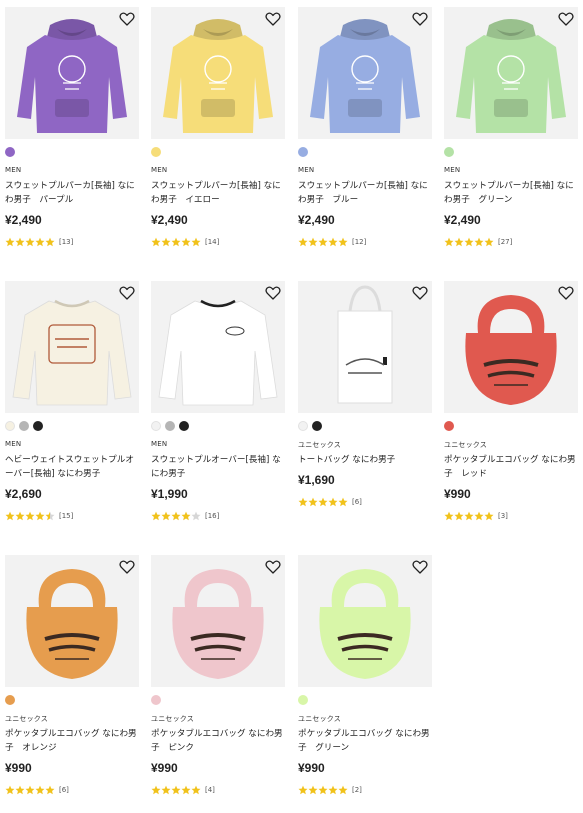  I want to click on product-rating: [4], so click(183, 790).